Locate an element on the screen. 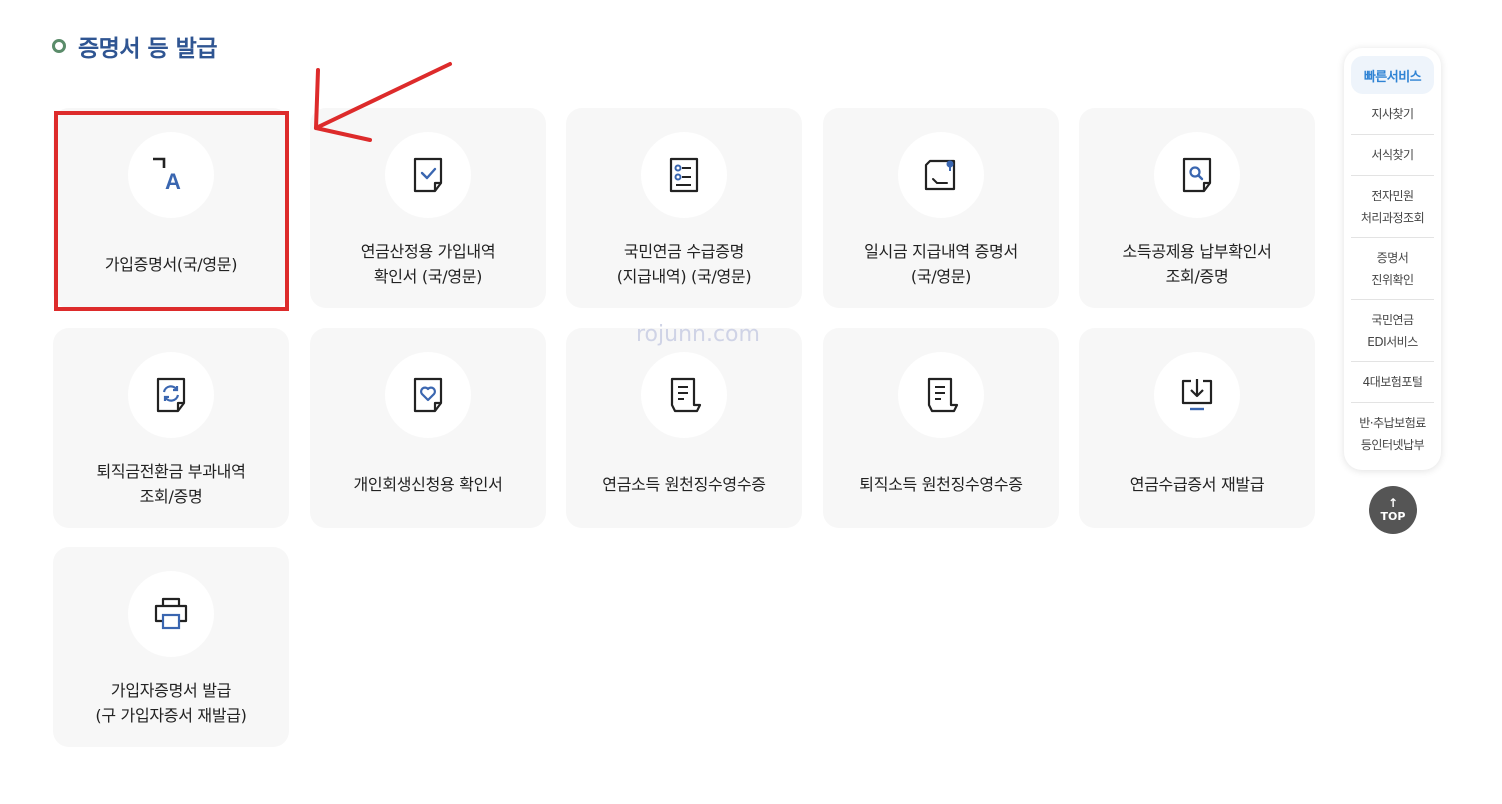 This screenshot has width=1502, height=804. card-pension-income-withholding-receipt: 연금소득 원천징수영수증 is located at coordinates (684, 428).